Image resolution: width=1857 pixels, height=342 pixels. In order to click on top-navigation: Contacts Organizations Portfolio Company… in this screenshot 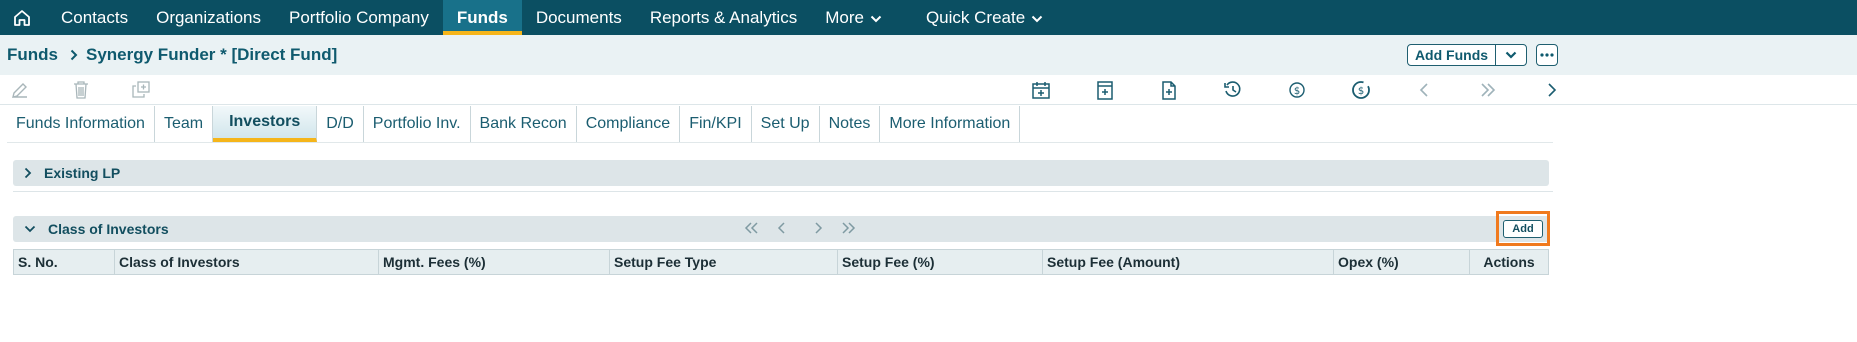, I will do `click(928, 17)`.